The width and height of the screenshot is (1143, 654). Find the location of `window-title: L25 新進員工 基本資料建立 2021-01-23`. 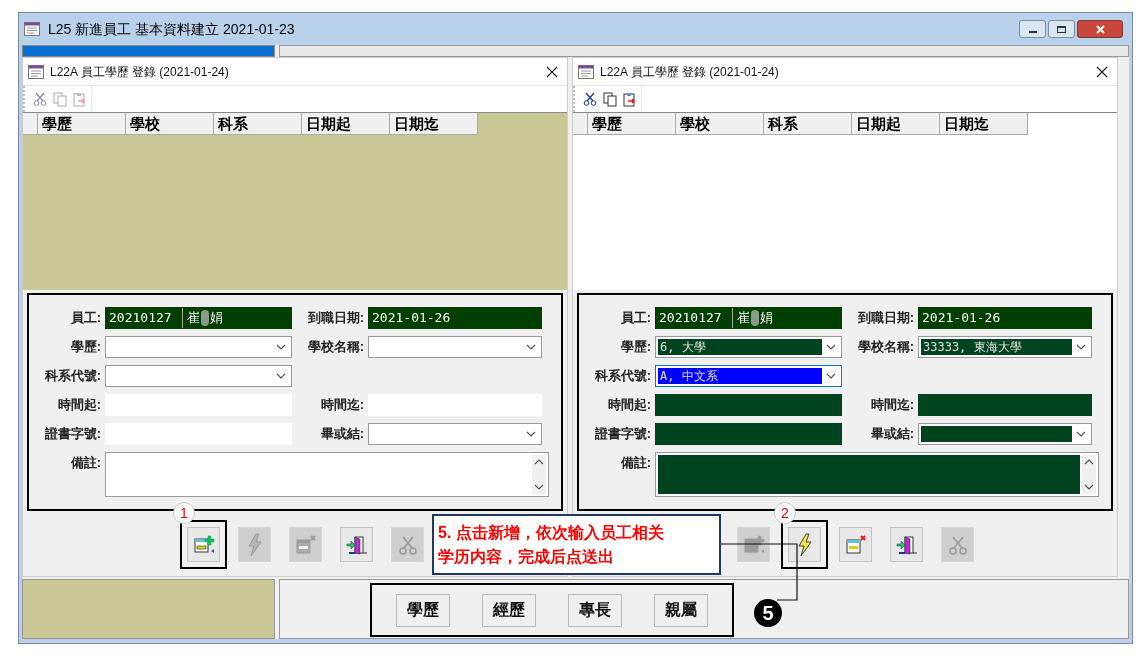

window-title: L25 新進員工 基本資料建立 2021-01-23 is located at coordinates (172, 29).